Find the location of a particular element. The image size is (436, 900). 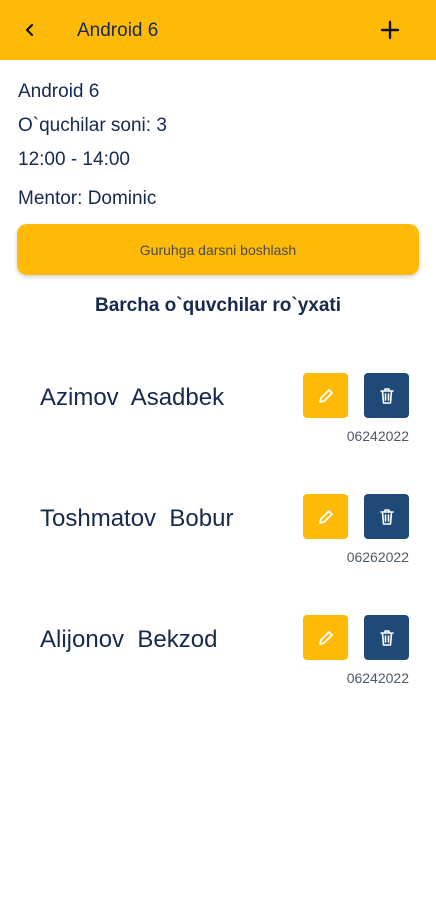

students-list-heading: Barcha o`quvchilar ro`yxati is located at coordinates (218, 305).